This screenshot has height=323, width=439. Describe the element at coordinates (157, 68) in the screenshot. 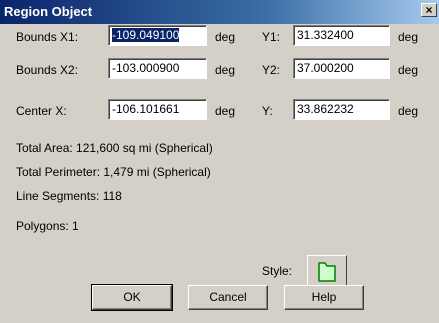

I see `bounds-x2-field: -103.000900` at that location.